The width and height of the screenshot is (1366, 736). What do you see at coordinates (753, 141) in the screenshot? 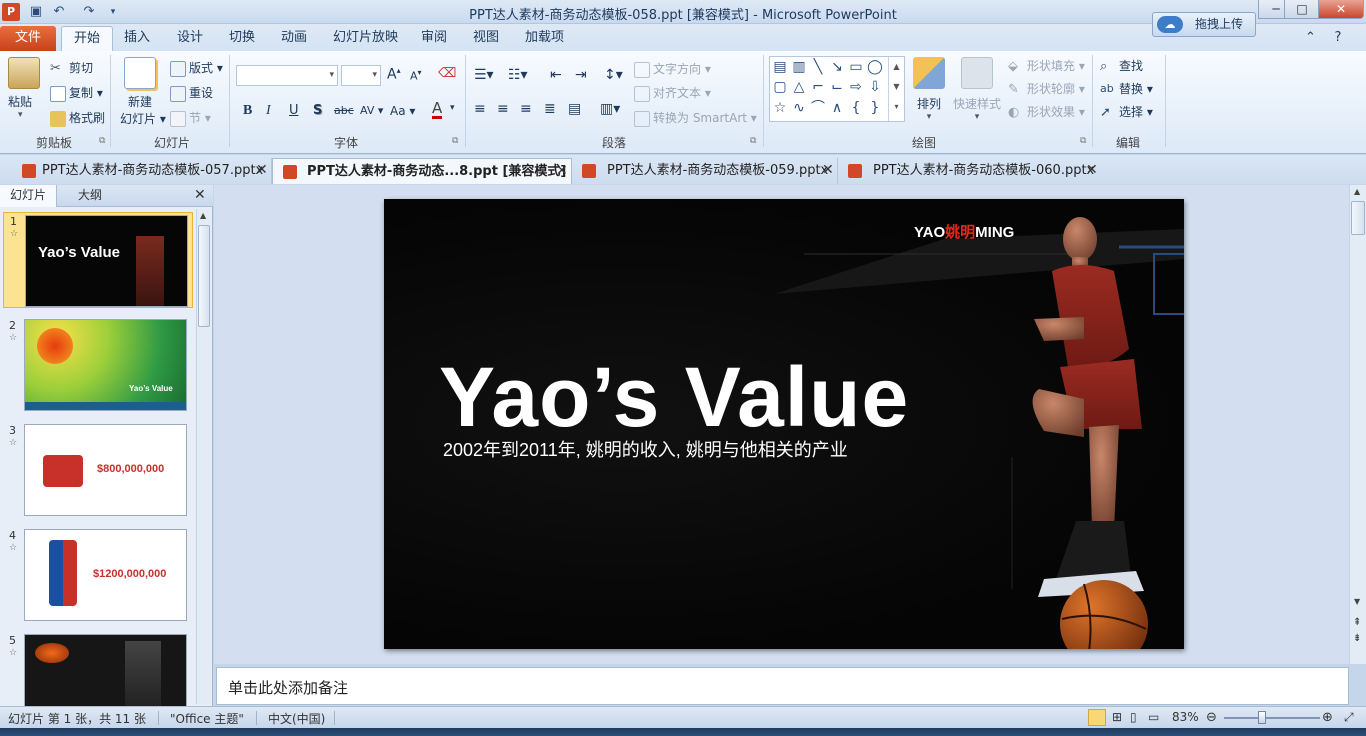
I see `paragraph-launcher-icon: ⧉` at bounding box center [753, 141].